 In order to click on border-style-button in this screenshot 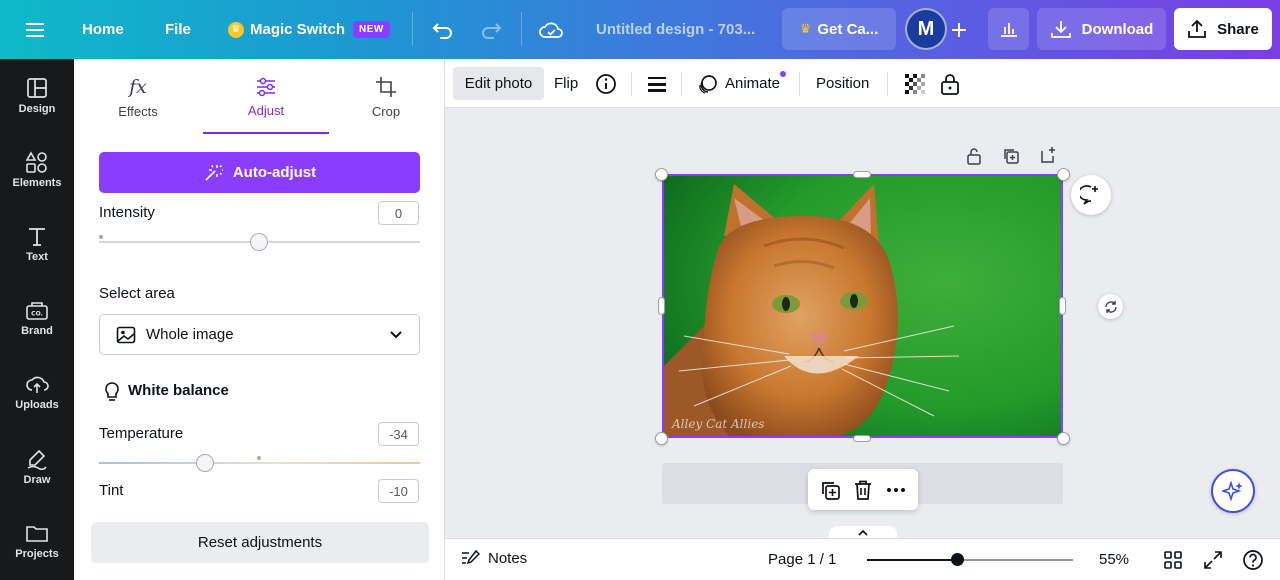, I will do `click(657, 83)`.